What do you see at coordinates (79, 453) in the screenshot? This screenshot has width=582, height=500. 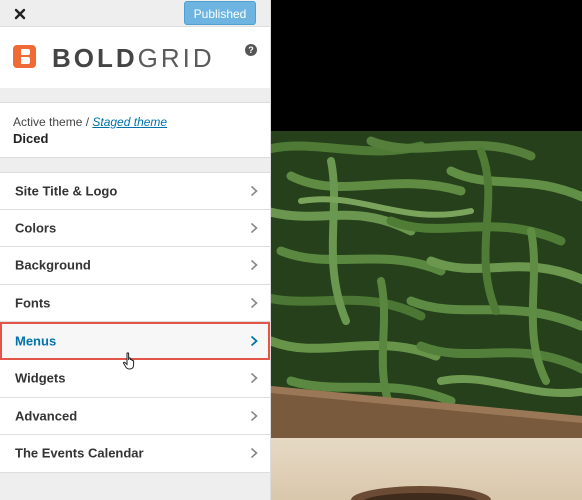 I see `menu-item-label: The Events Calendar` at bounding box center [79, 453].